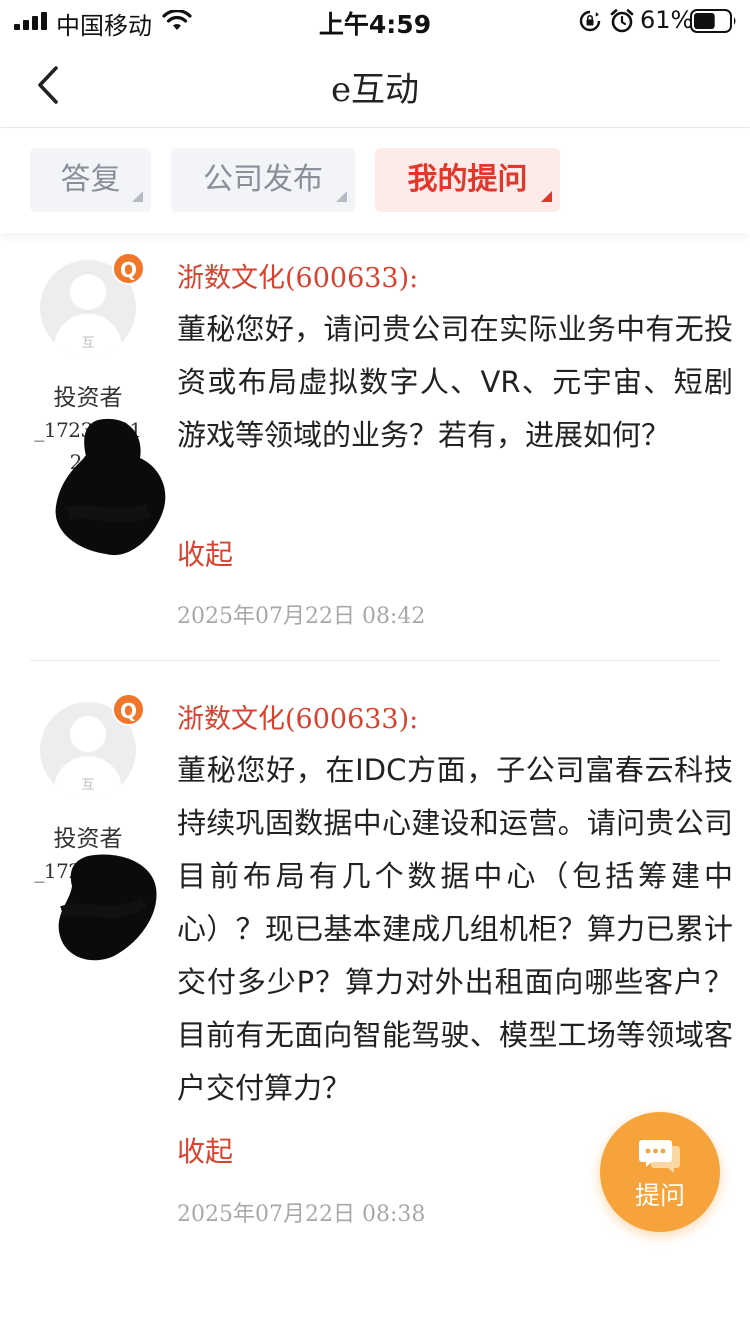  What do you see at coordinates (622, 21) in the screenshot?
I see `alarm-icon` at bounding box center [622, 21].